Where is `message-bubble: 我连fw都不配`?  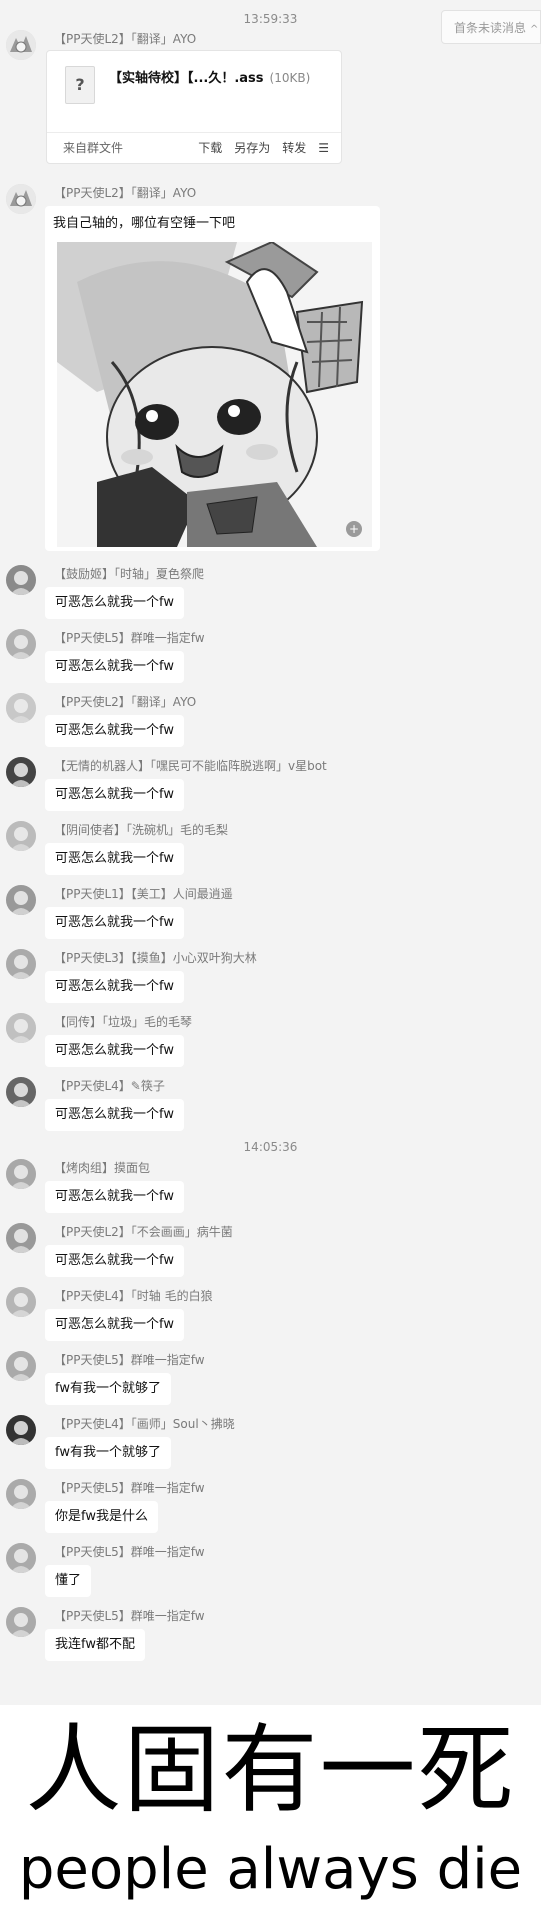 message-bubble: 我连fw都不配 is located at coordinates (95, 1645).